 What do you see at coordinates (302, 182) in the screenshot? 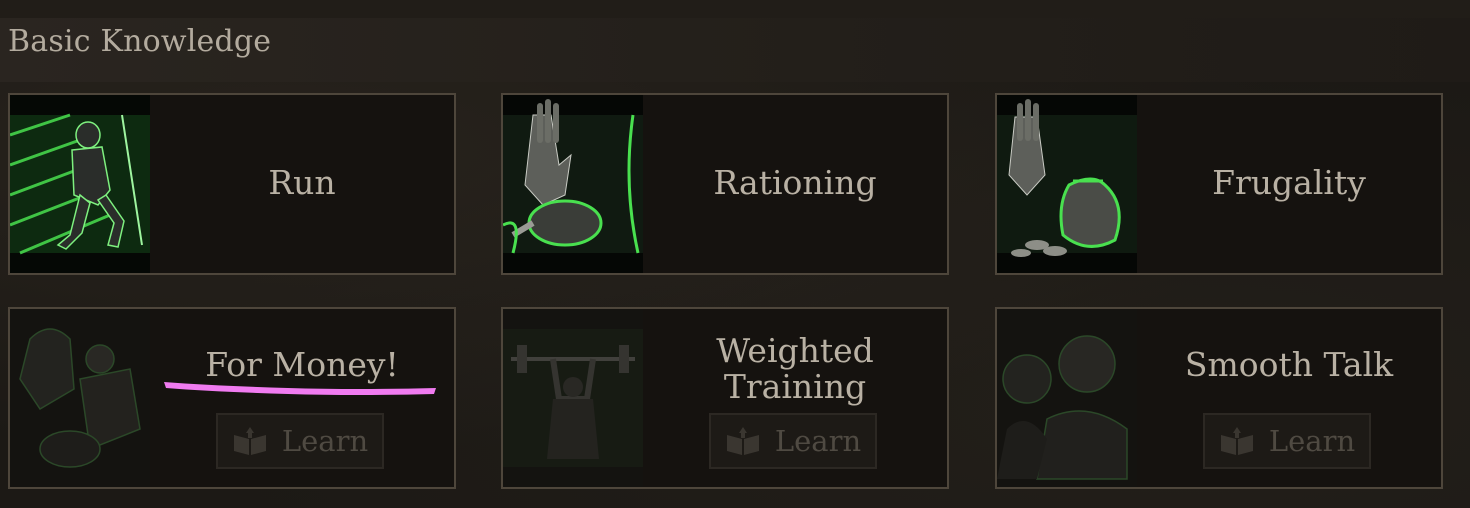
I see `skill-name: Run` at bounding box center [302, 182].